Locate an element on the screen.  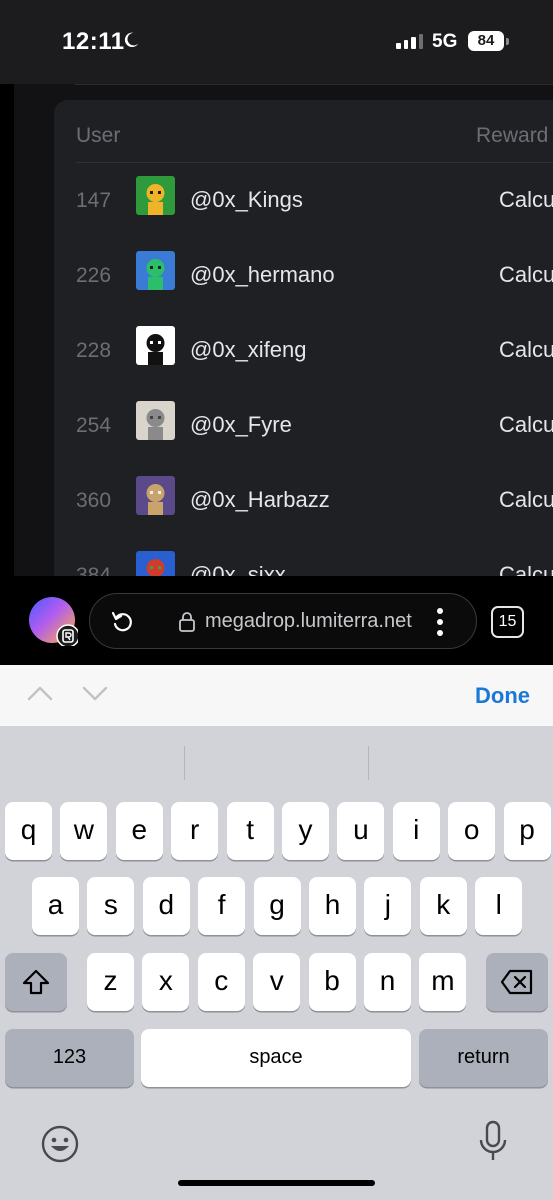
row-rank: 226 is located at coordinates (94, 275).